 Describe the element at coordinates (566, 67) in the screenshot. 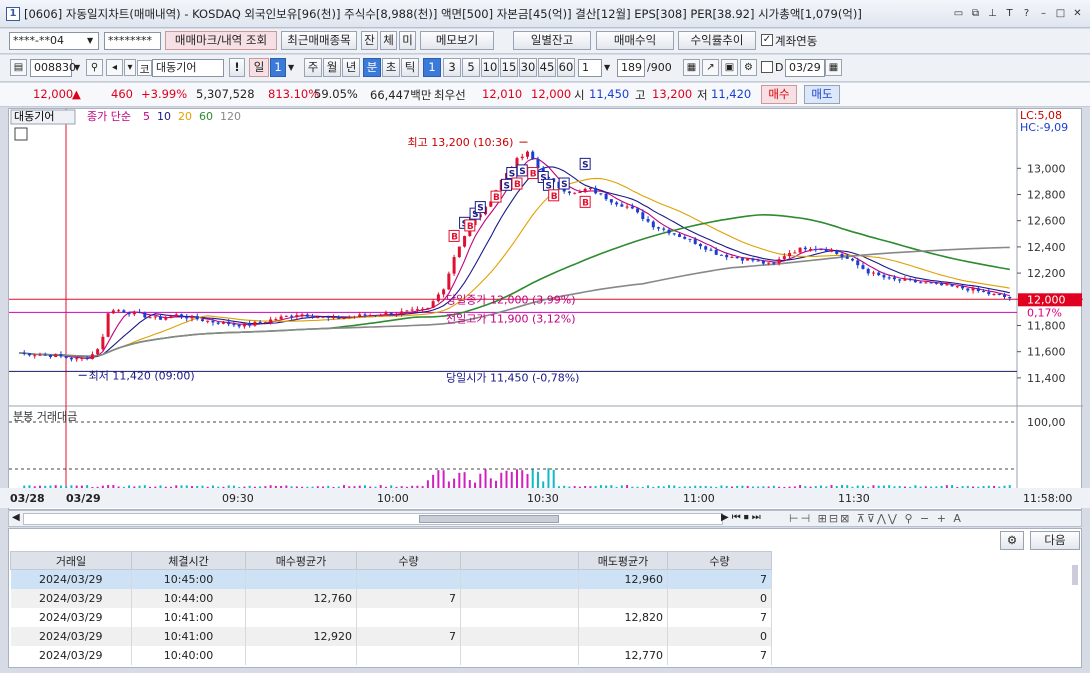

I see `interval-60-button: 60` at that location.